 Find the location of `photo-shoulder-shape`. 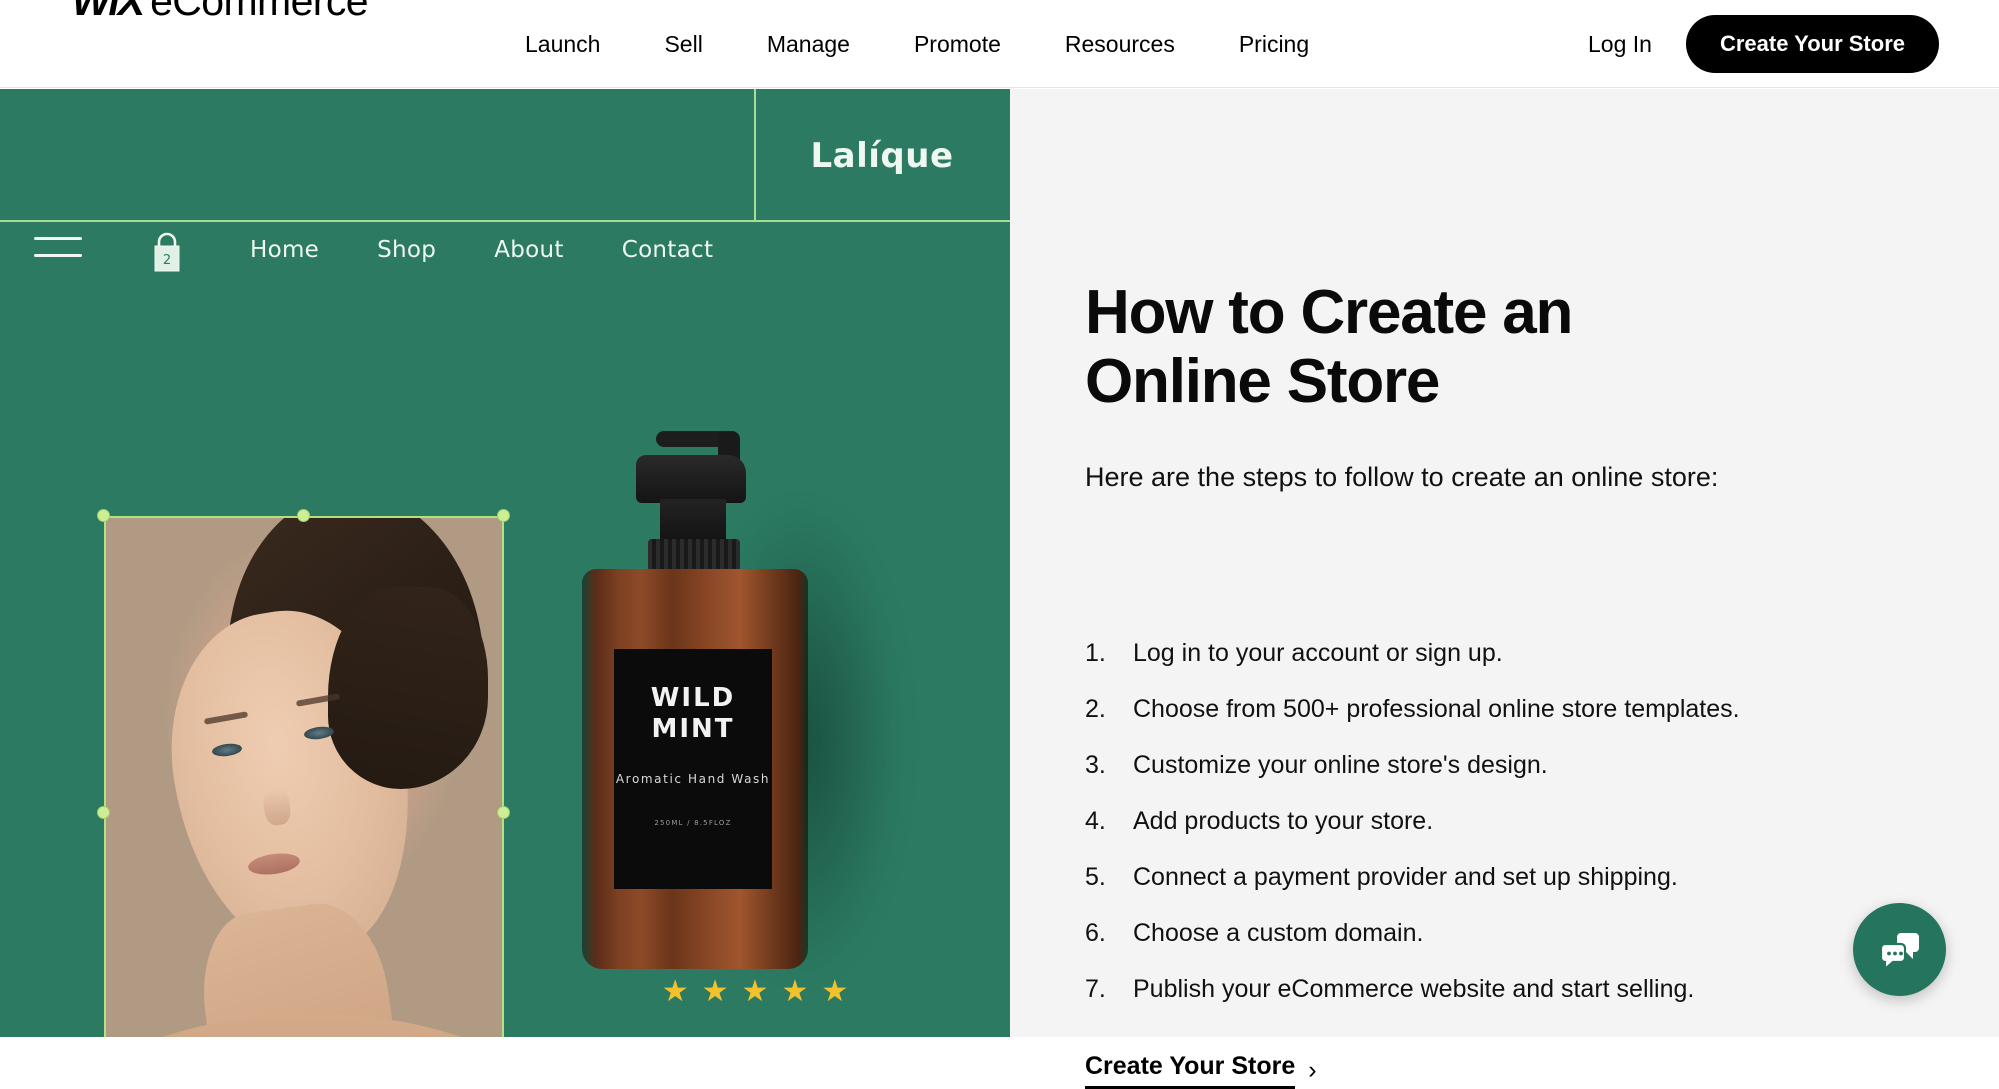

photo-shoulder-shape is located at coordinates (304, 1025).